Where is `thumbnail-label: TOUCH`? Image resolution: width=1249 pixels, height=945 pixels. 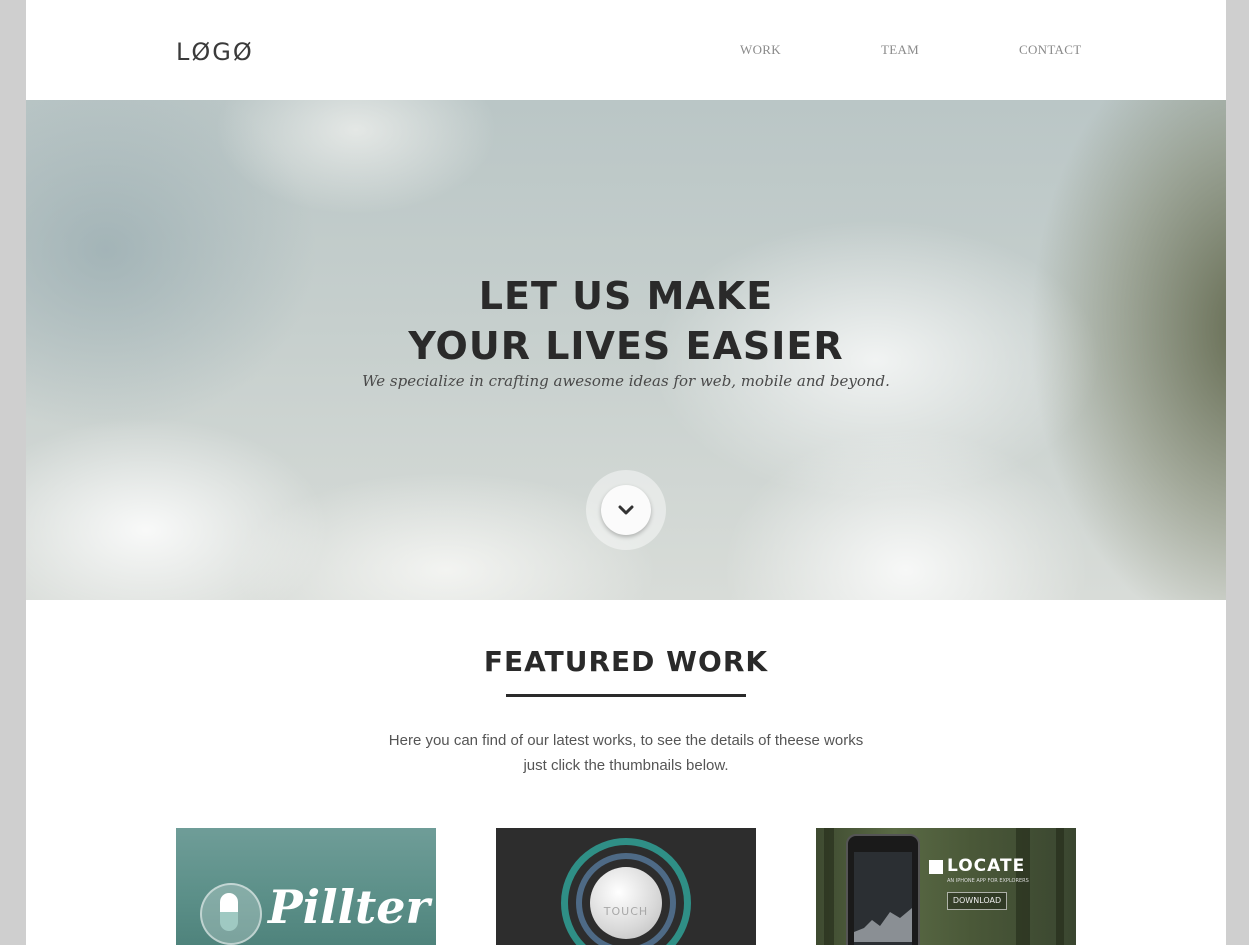
thumbnail-label: TOUCH is located at coordinates (626, 911).